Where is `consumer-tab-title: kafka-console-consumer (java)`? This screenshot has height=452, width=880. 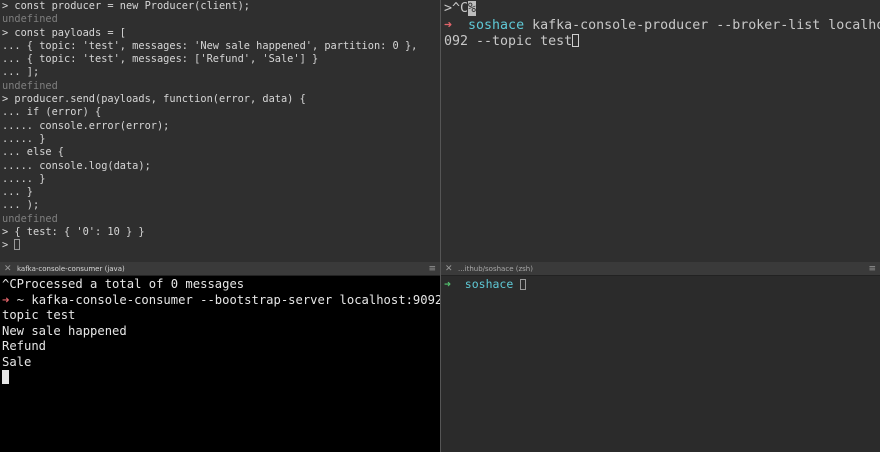
consumer-tab-title: kafka-console-consumer (java) is located at coordinates (222, 269).